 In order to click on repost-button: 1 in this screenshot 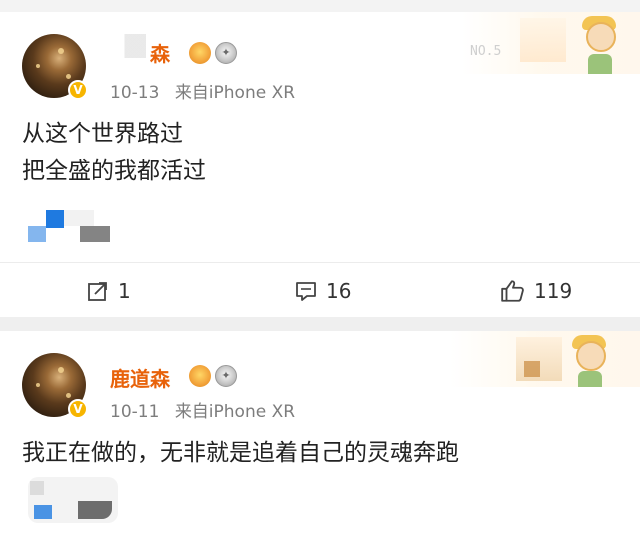, I will do `click(108, 290)`.